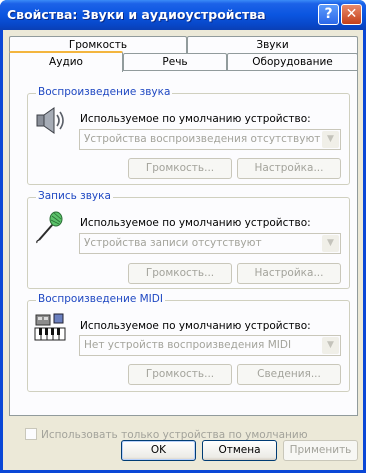 The width and height of the screenshot is (366, 473). What do you see at coordinates (66, 61) in the screenshot?
I see `tab-audio: Аудио` at bounding box center [66, 61].